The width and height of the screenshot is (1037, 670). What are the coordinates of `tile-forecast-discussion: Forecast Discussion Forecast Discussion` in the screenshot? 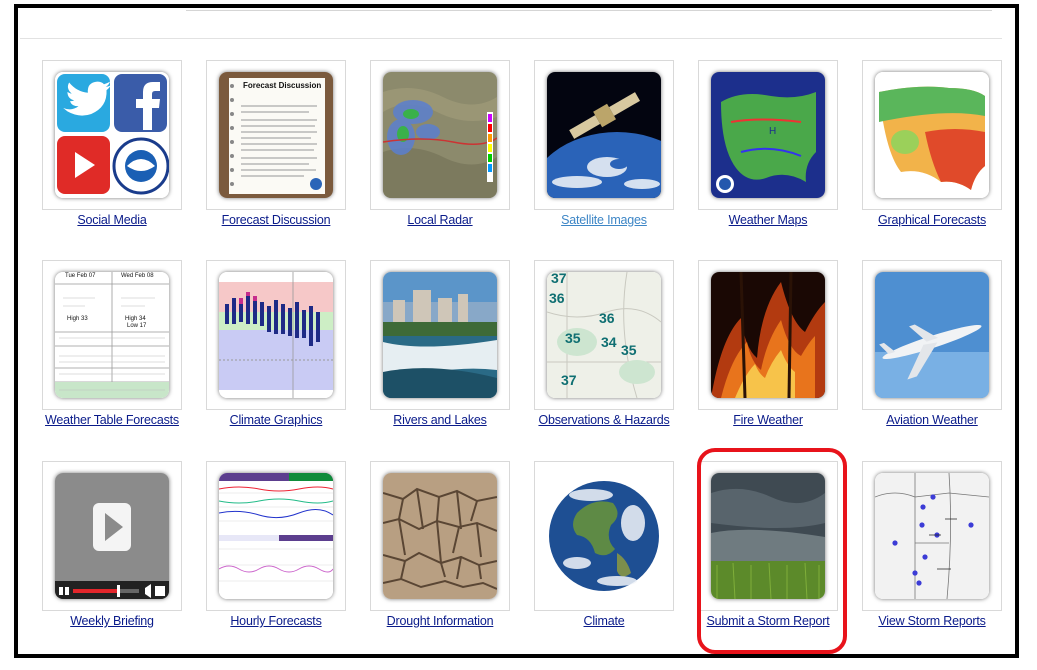 It's located at (276, 150).